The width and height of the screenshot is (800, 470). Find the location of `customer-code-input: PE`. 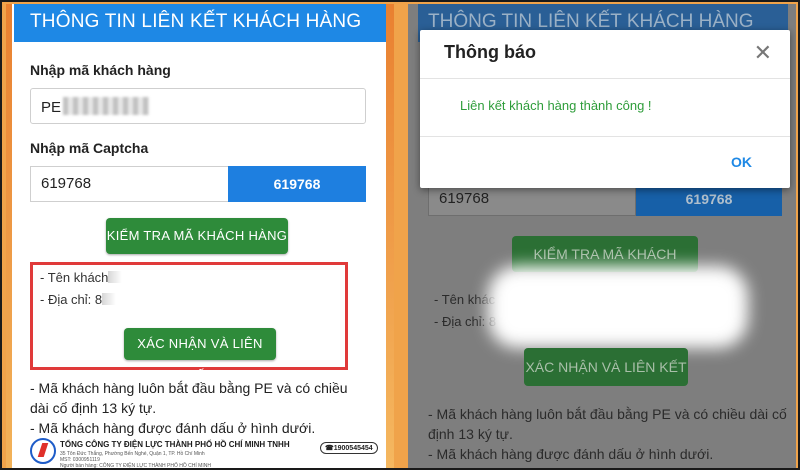

customer-code-input: PE is located at coordinates (198, 106).